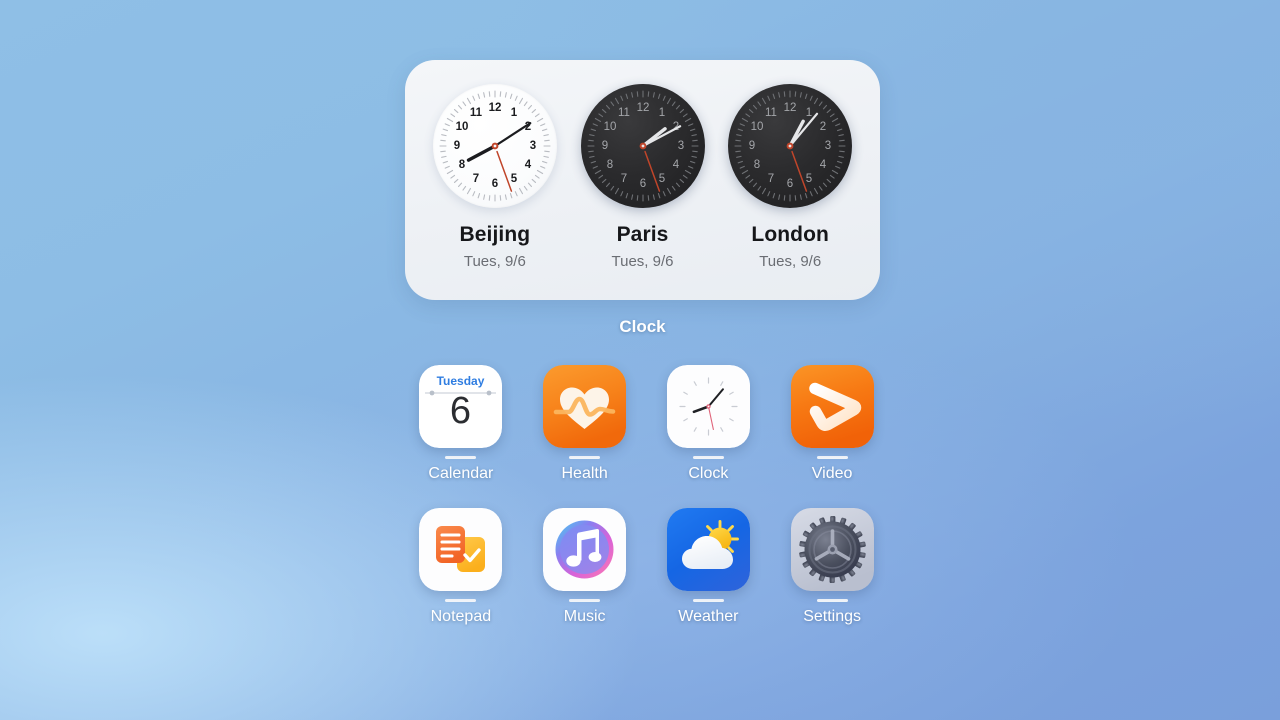 Image resolution: width=1280 pixels, height=720 pixels. I want to click on app-item-video: Video, so click(832, 423).